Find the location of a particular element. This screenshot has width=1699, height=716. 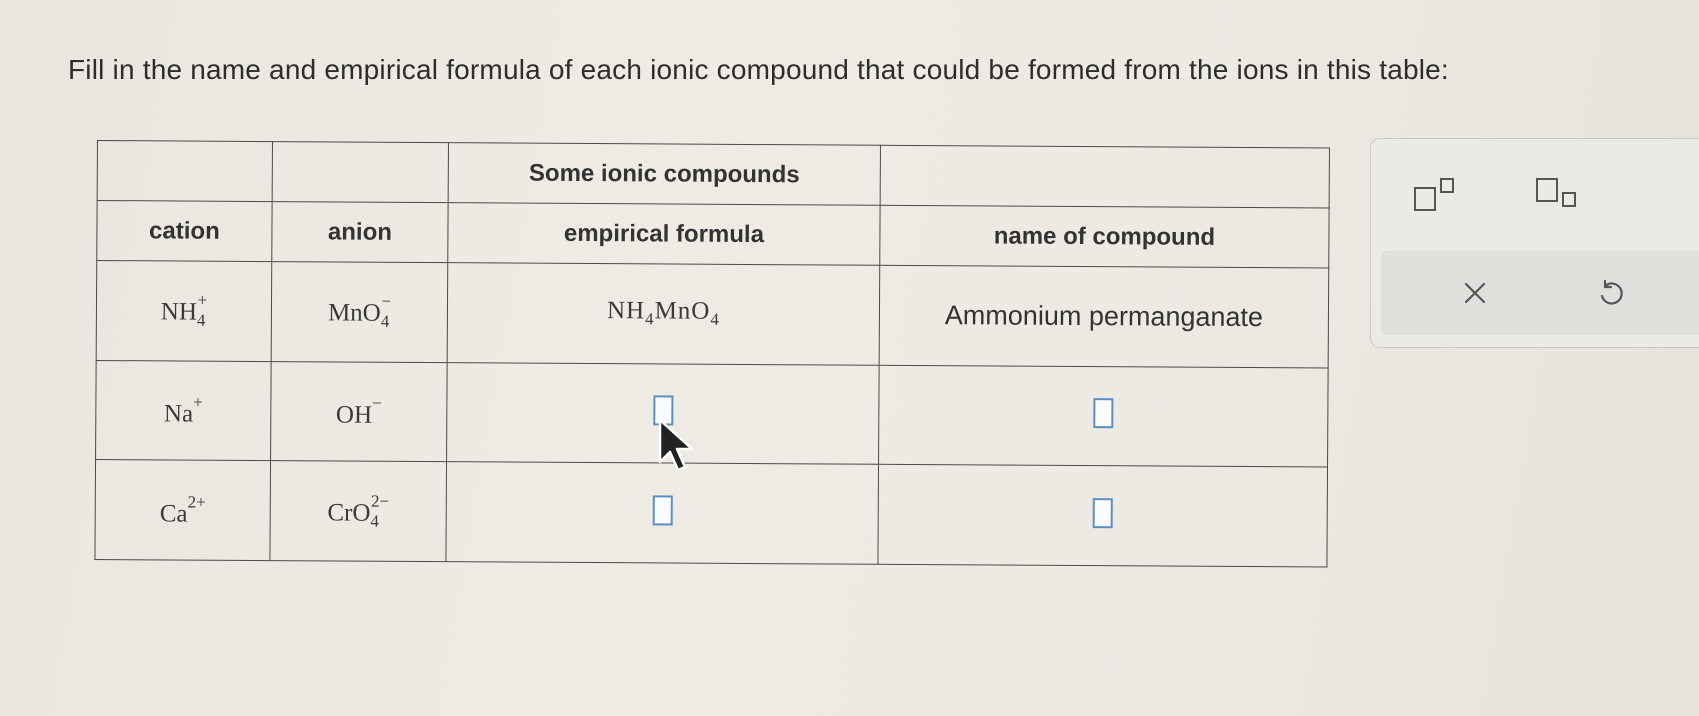

superscript-button is located at coordinates (1435, 197).